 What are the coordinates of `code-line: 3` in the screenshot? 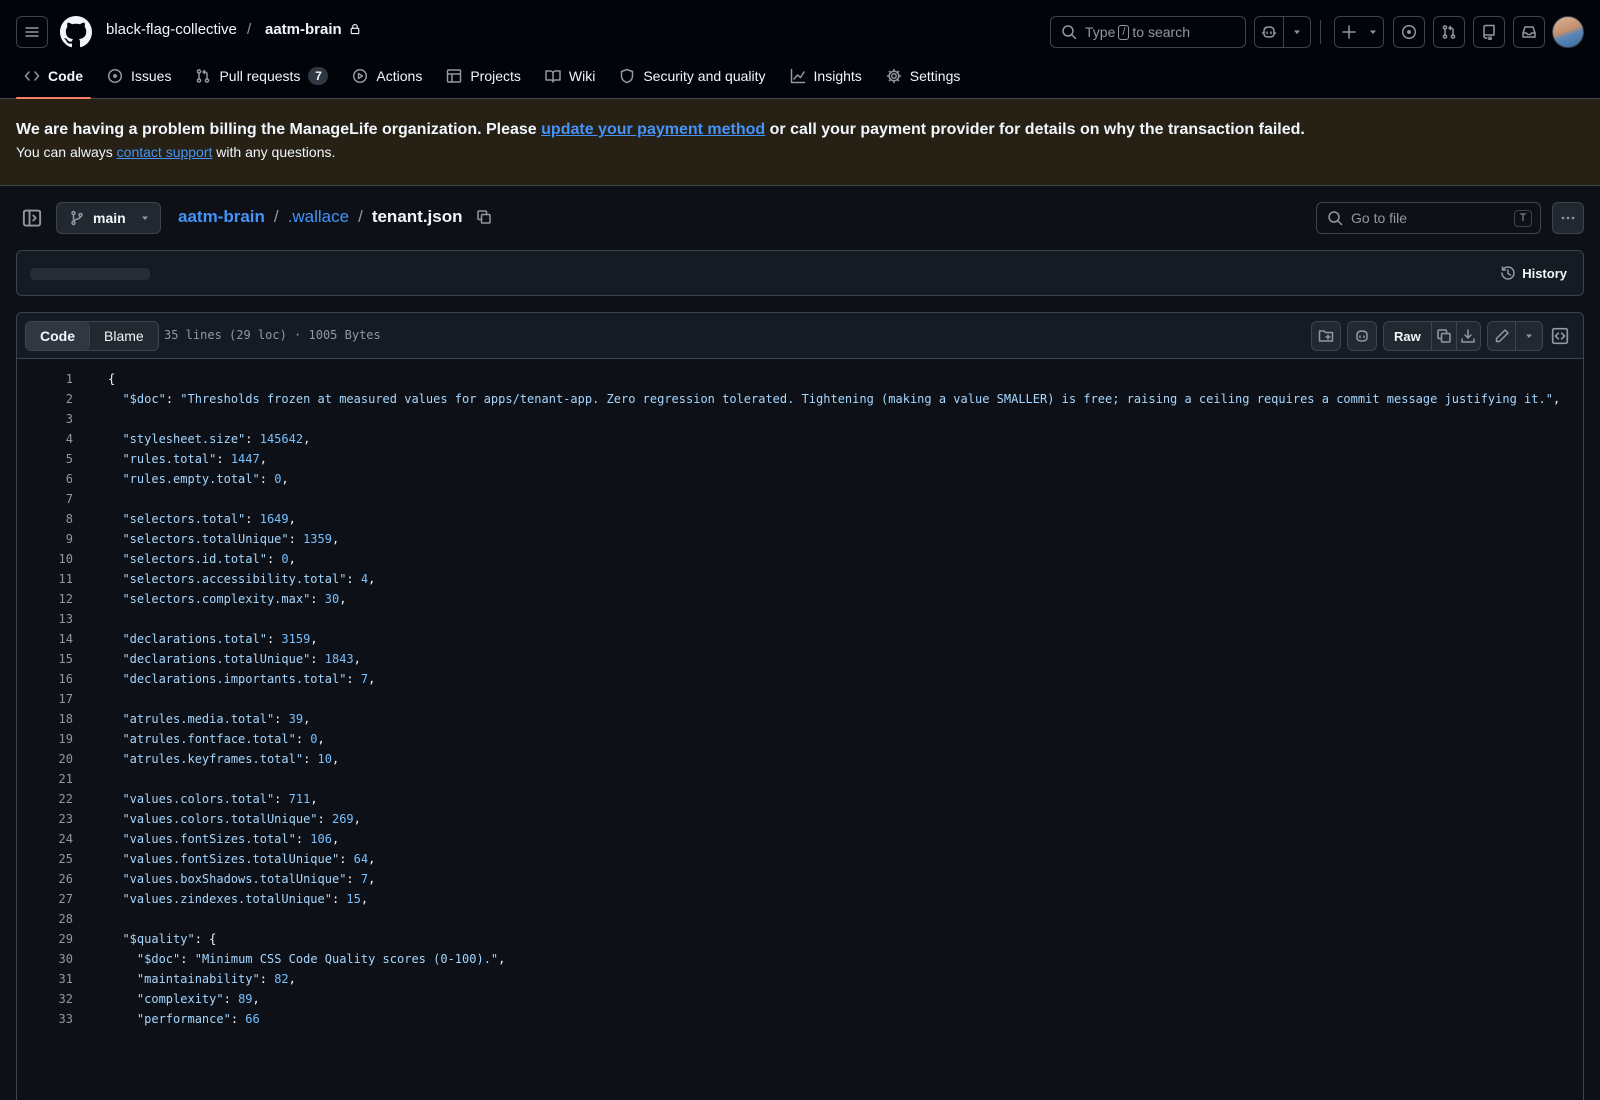 It's located at (800, 419).